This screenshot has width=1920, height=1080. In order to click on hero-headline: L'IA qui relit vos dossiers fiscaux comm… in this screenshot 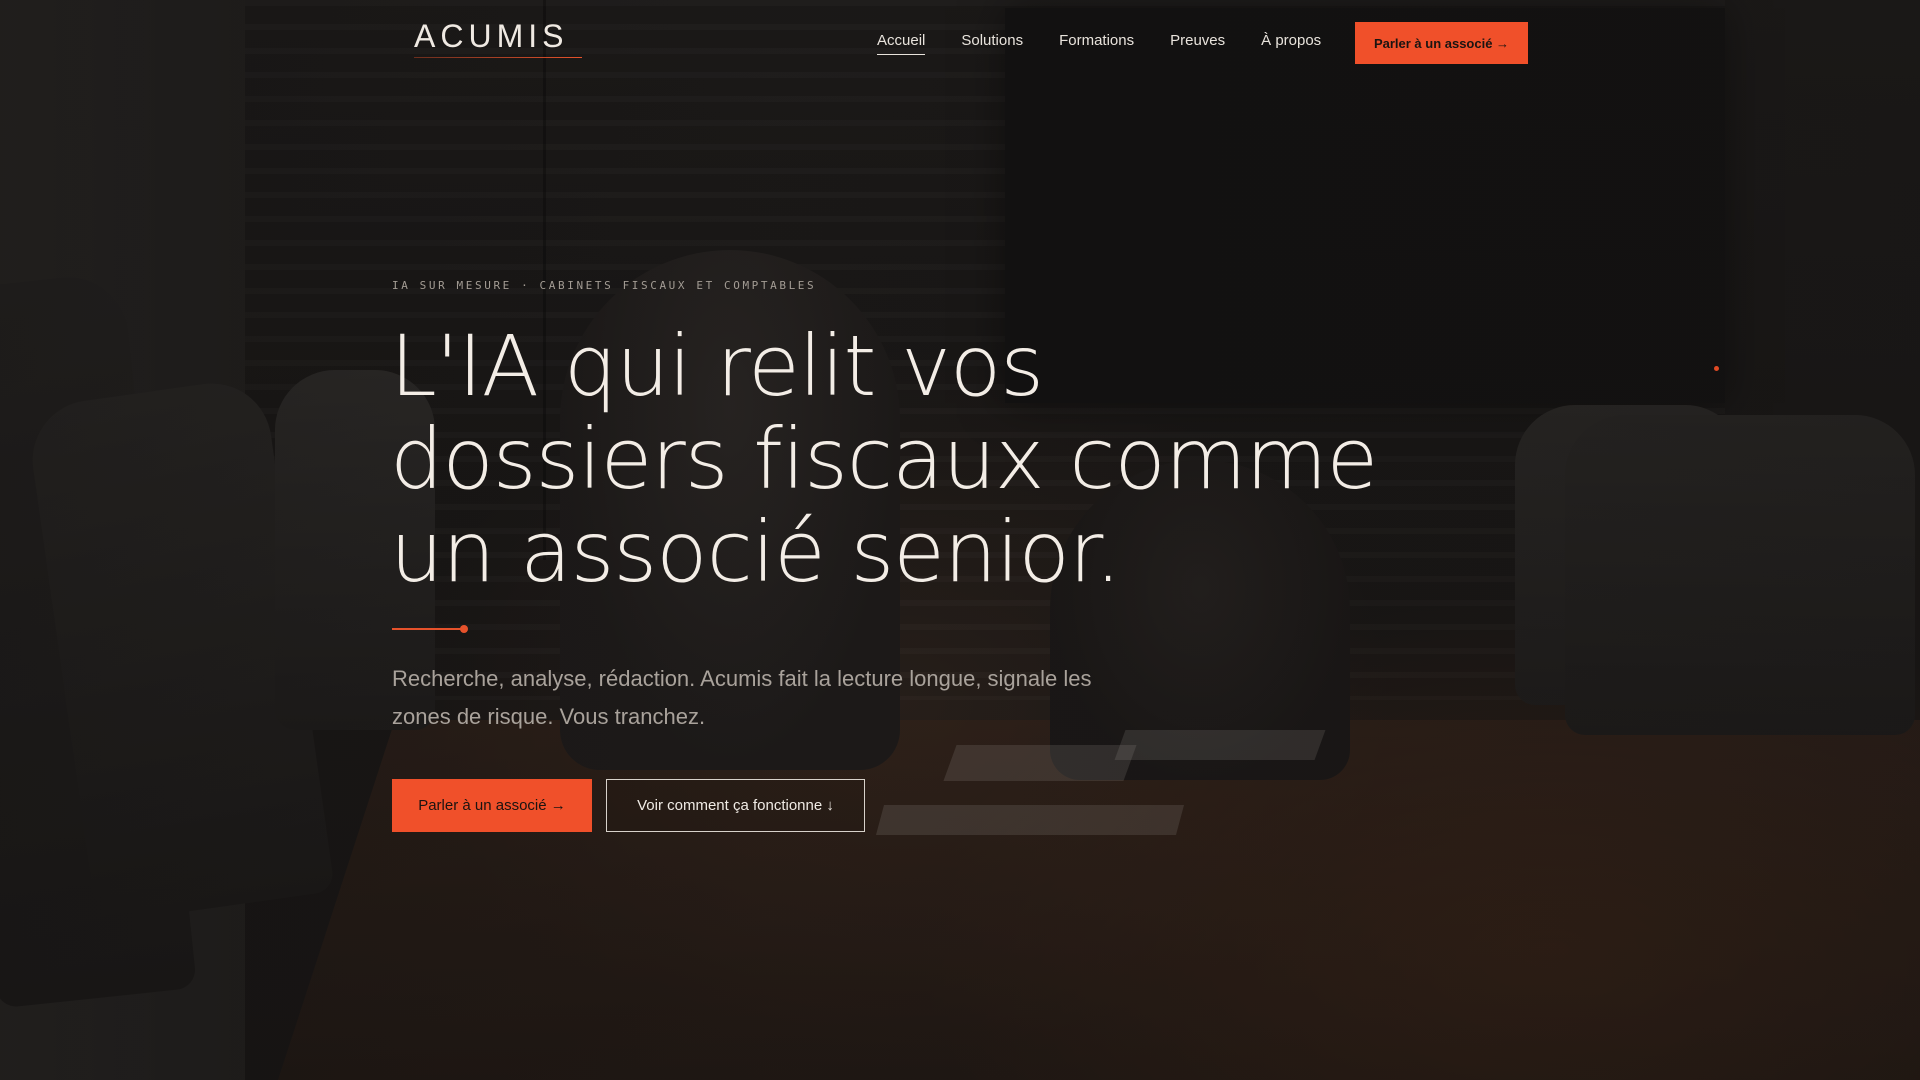, I will do `click(890, 459)`.